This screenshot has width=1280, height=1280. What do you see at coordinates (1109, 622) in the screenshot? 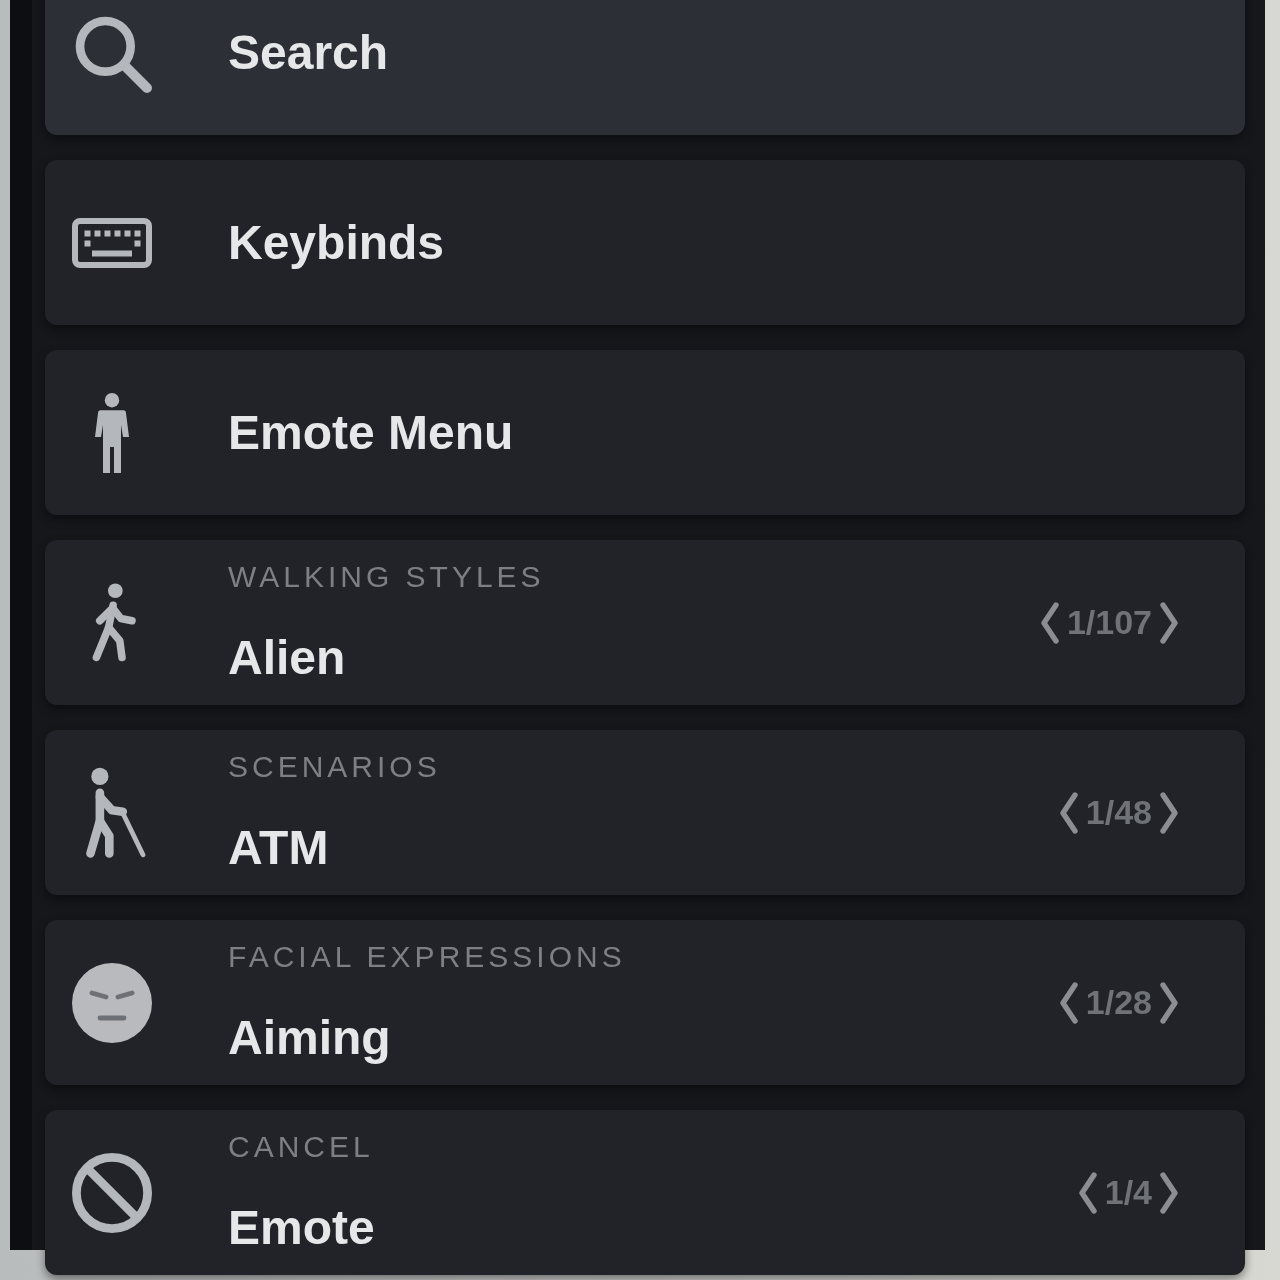
I see `option-counter: 1/107` at bounding box center [1109, 622].